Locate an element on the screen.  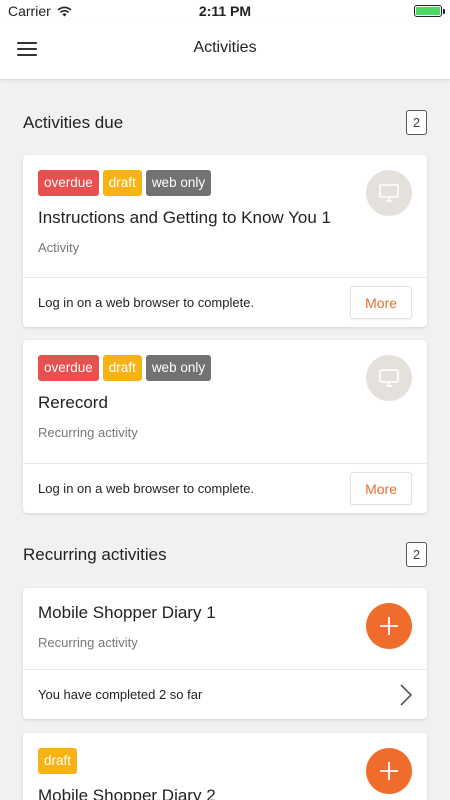
activity-title: Mobile Shopper Diary 2 is located at coordinates (225, 793).